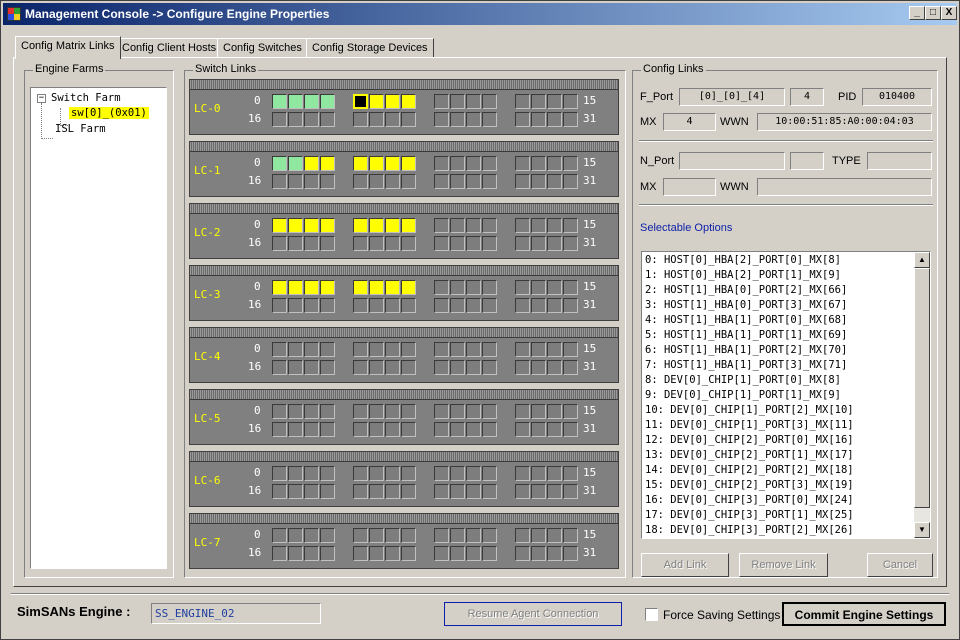 This screenshot has width=960, height=640. I want to click on list-item: 0: HOST[0]_HBA[2]_PORT[0]_MX[8], so click(743, 260).